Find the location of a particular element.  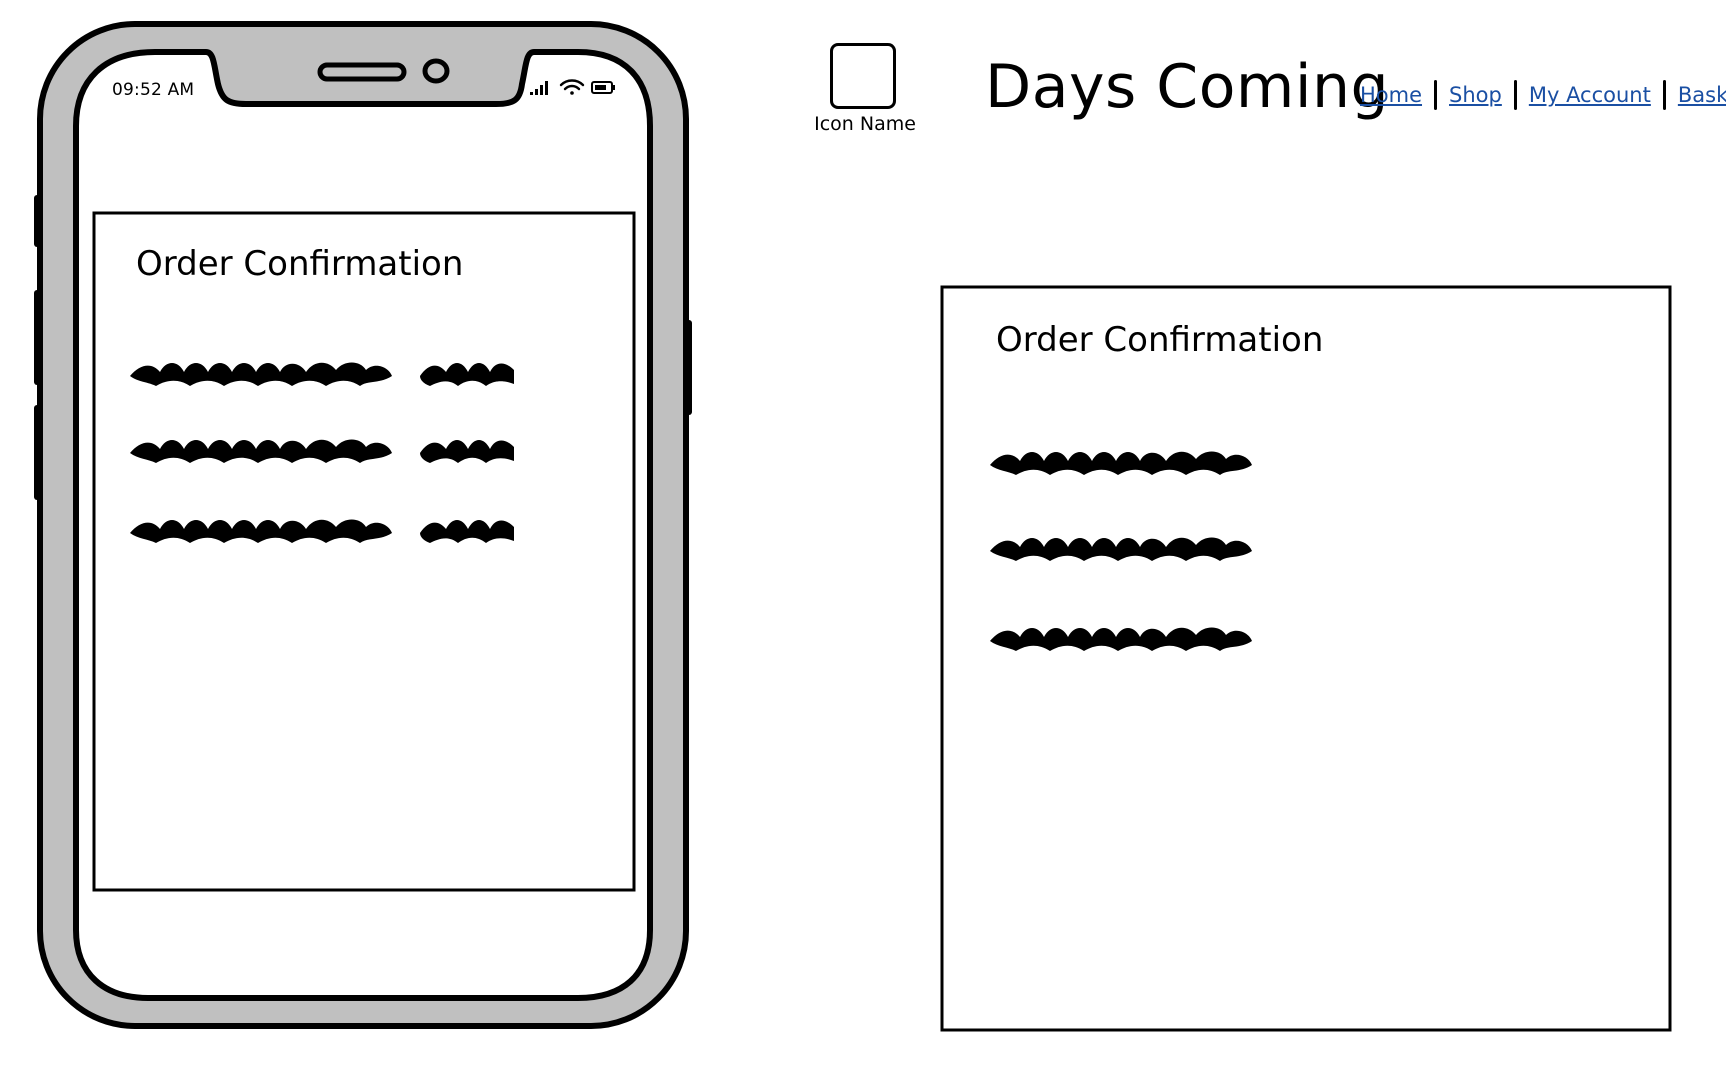

phone-page-title: Order Confirmation is located at coordinates (300, 264).